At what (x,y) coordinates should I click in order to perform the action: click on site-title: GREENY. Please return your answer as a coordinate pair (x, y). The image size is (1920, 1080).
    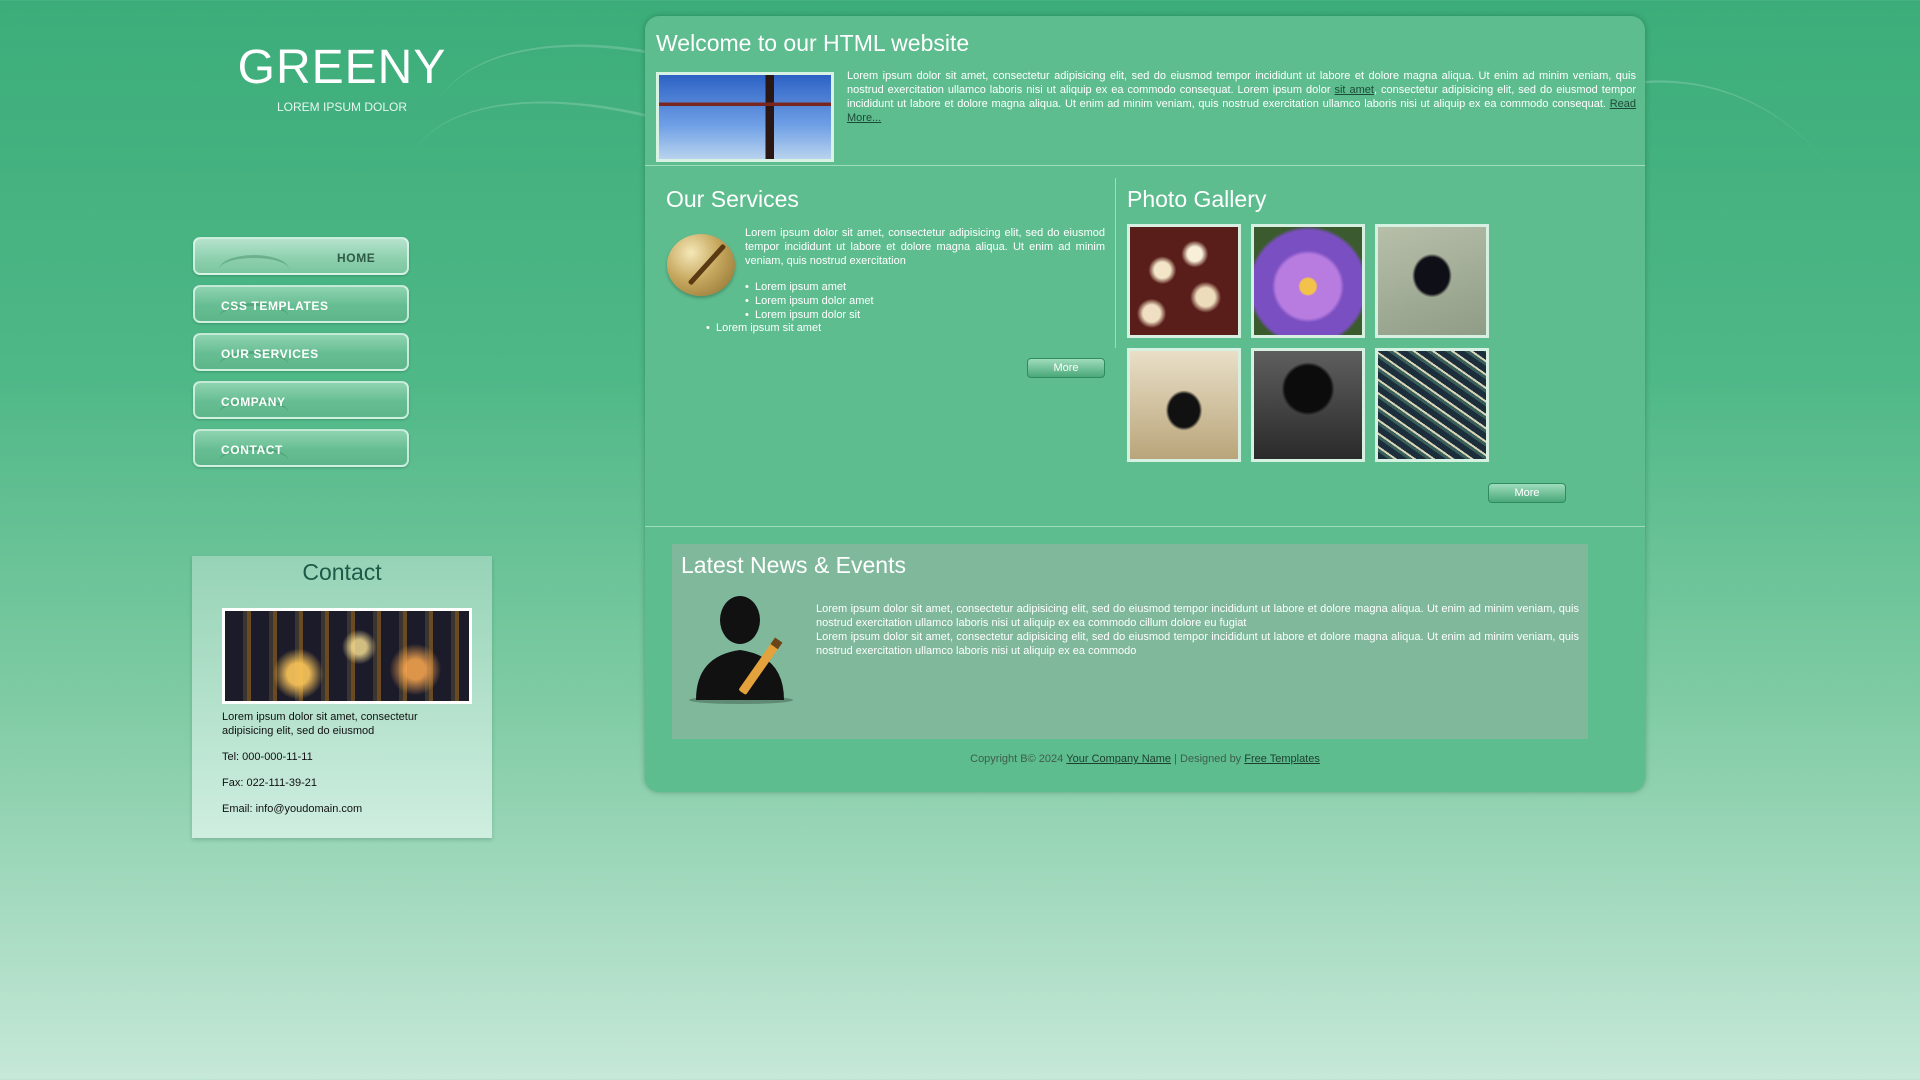
    Looking at the image, I should click on (342, 67).